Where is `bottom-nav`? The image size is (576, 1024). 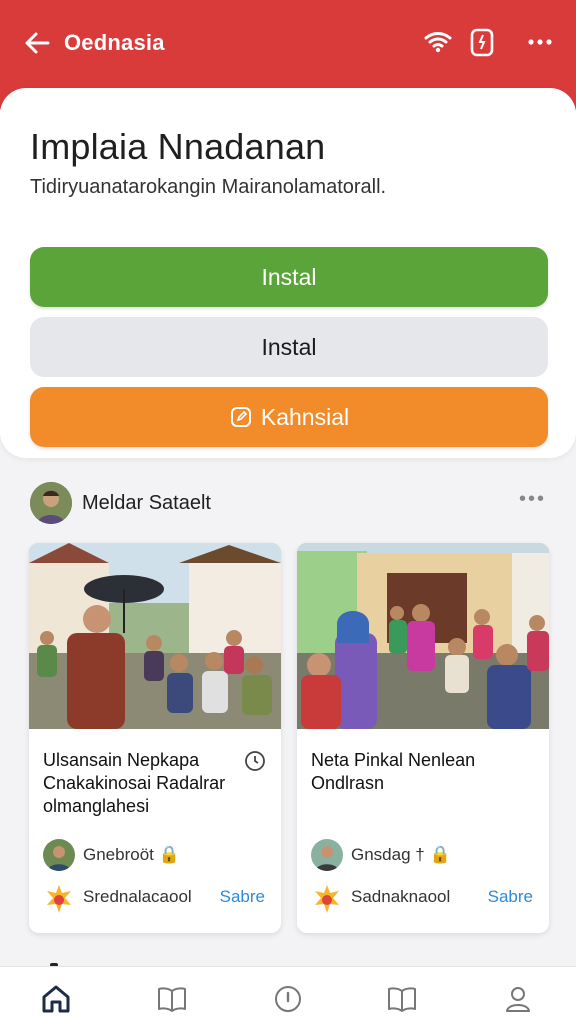
bottom-nav is located at coordinates (288, 995).